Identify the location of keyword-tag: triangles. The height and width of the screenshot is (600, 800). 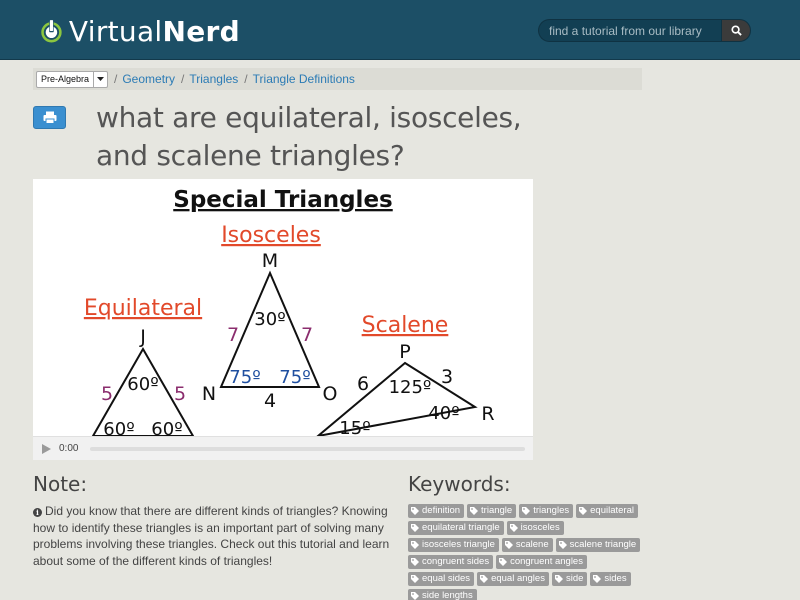
(546, 511).